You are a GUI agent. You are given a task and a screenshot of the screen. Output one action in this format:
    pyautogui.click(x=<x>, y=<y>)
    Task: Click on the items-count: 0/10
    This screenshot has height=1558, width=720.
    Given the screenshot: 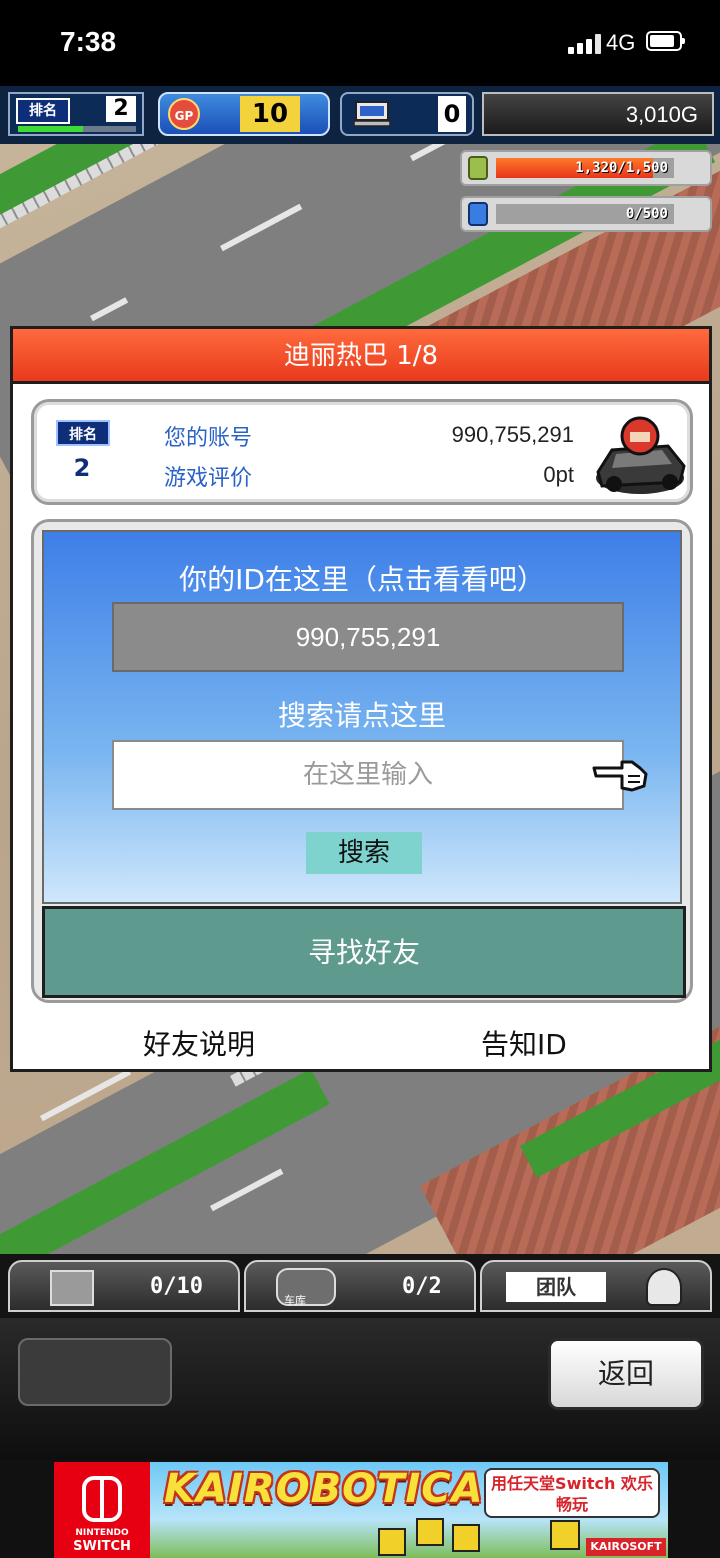 What is the action you would take?
    pyautogui.click(x=176, y=1286)
    